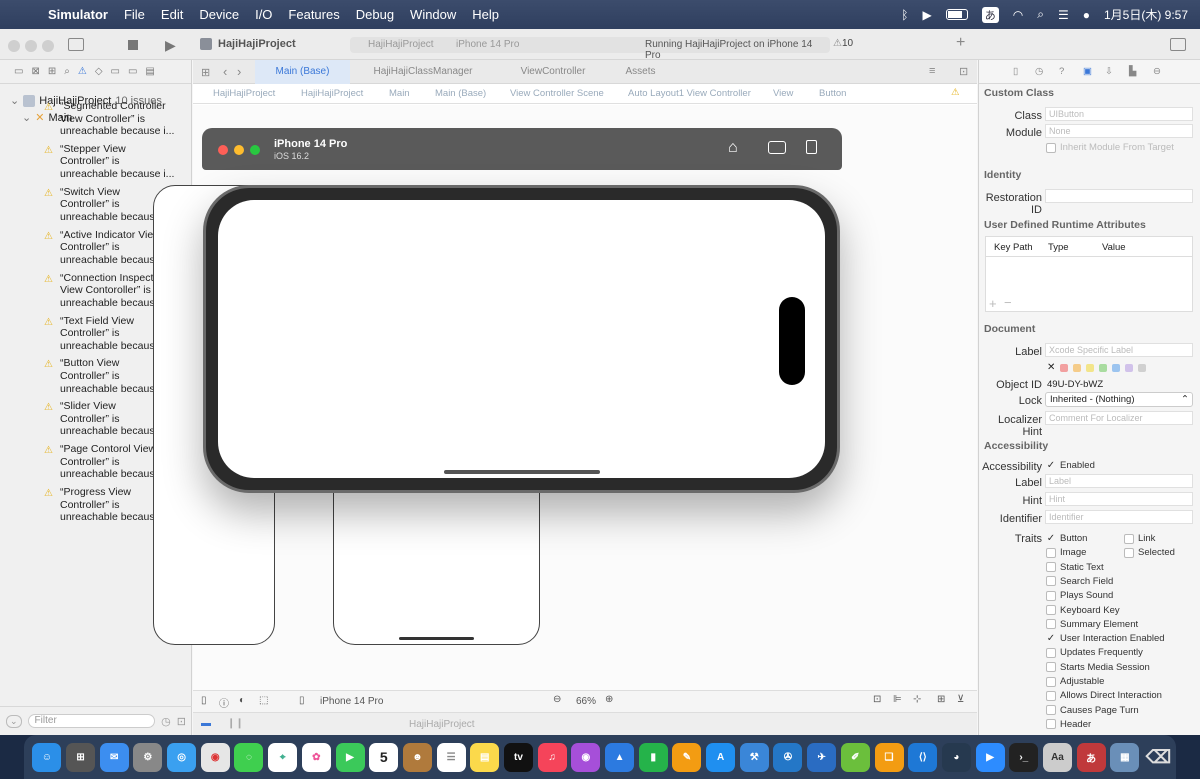 The image size is (1200, 779). Describe the element at coordinates (1119, 418) in the screenshot. I see `localizer-hint-field: Comment For Localizer` at that location.